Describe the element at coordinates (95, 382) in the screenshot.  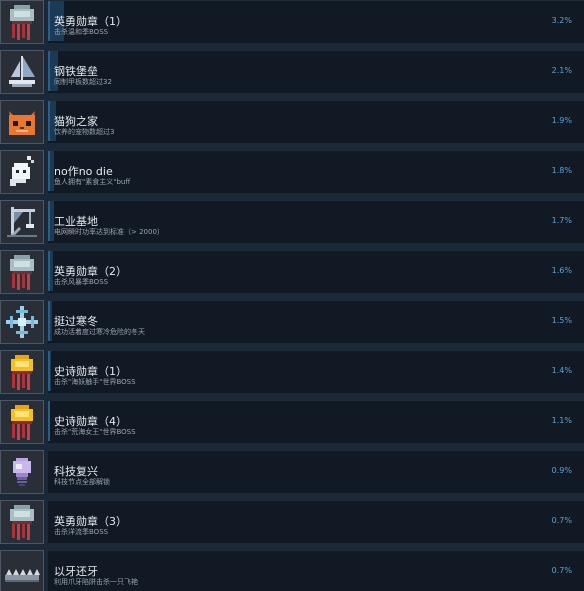
I see `achievement-description: 击杀"海妖触手"世界BOSS` at that location.